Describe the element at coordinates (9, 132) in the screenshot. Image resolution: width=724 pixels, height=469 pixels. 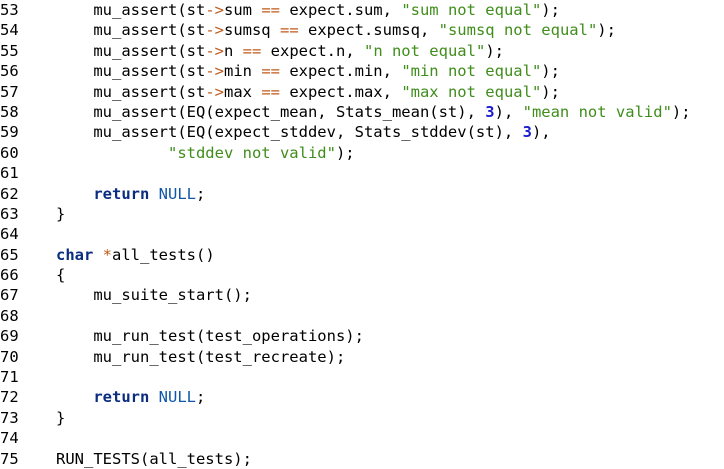
I see `line-number: 59` at that location.